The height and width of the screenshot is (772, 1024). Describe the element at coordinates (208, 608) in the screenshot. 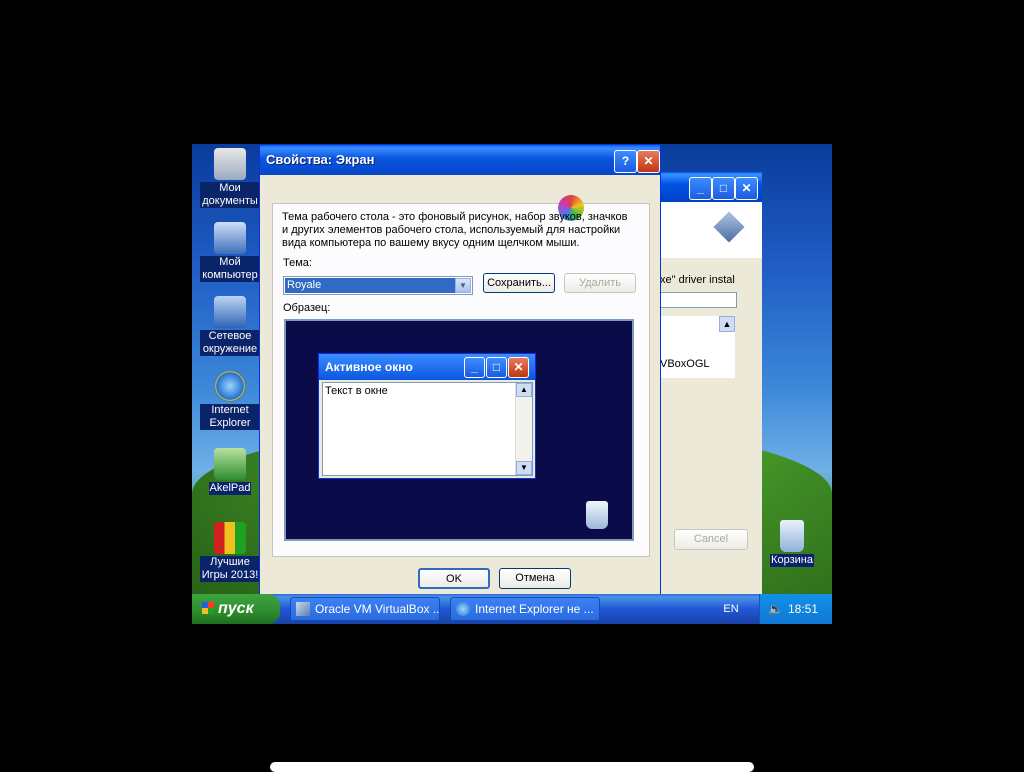

I see `windows-logo-icon` at that location.